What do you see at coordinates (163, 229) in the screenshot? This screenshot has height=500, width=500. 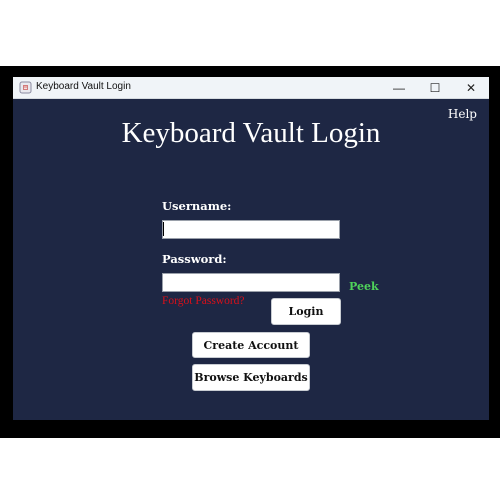 I see `text-caret` at bounding box center [163, 229].